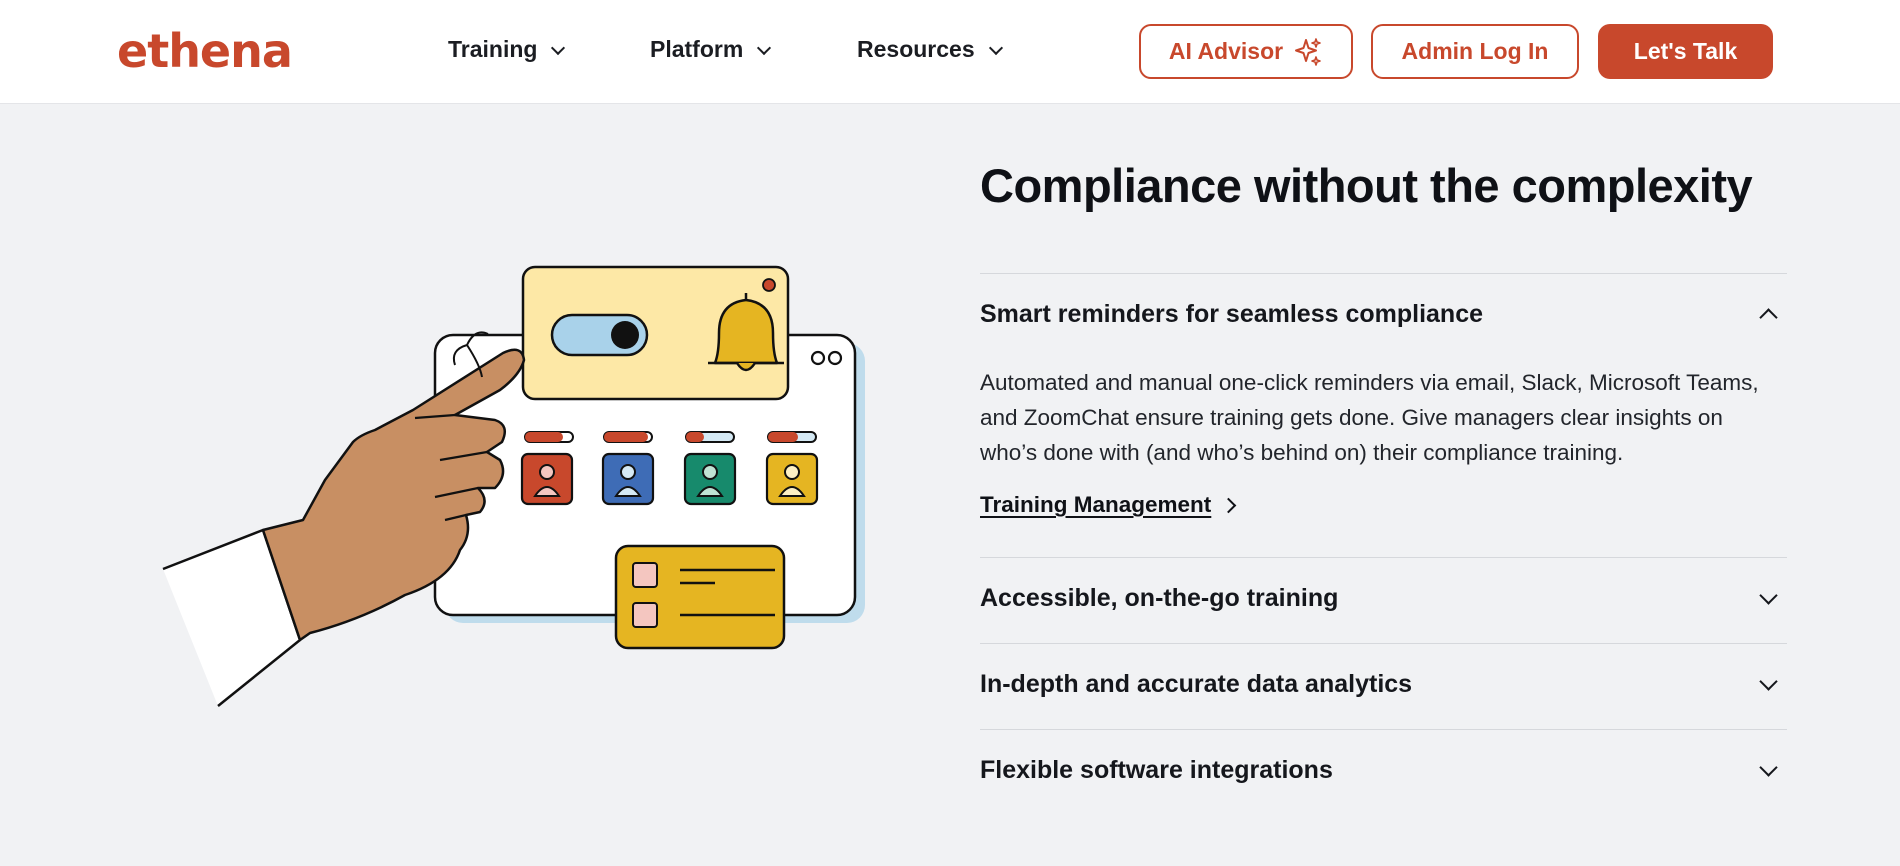 The image size is (1900, 866). Describe the element at coordinates (1229, 505) in the screenshot. I see `chevron-right-icon` at that location.